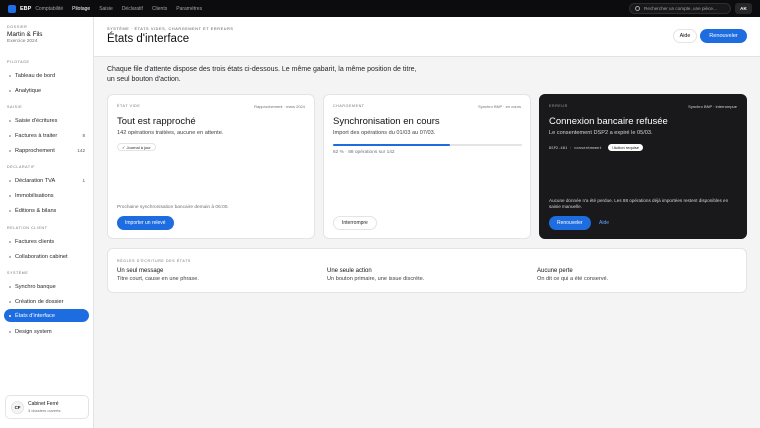 The image size is (760, 428). I want to click on card-title: Connexion bancaire refusée, so click(608, 121).